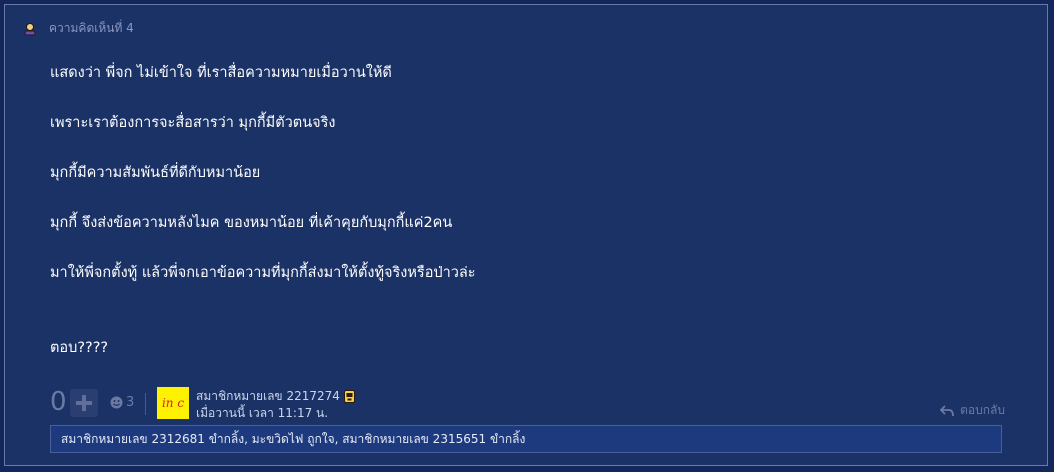 Image resolution: width=1054 pixels, height=472 pixels. I want to click on comment-paragraph: มุกกี้มีความสัมพันธ์ที่ดีกับหมาน้อย, so click(155, 173).